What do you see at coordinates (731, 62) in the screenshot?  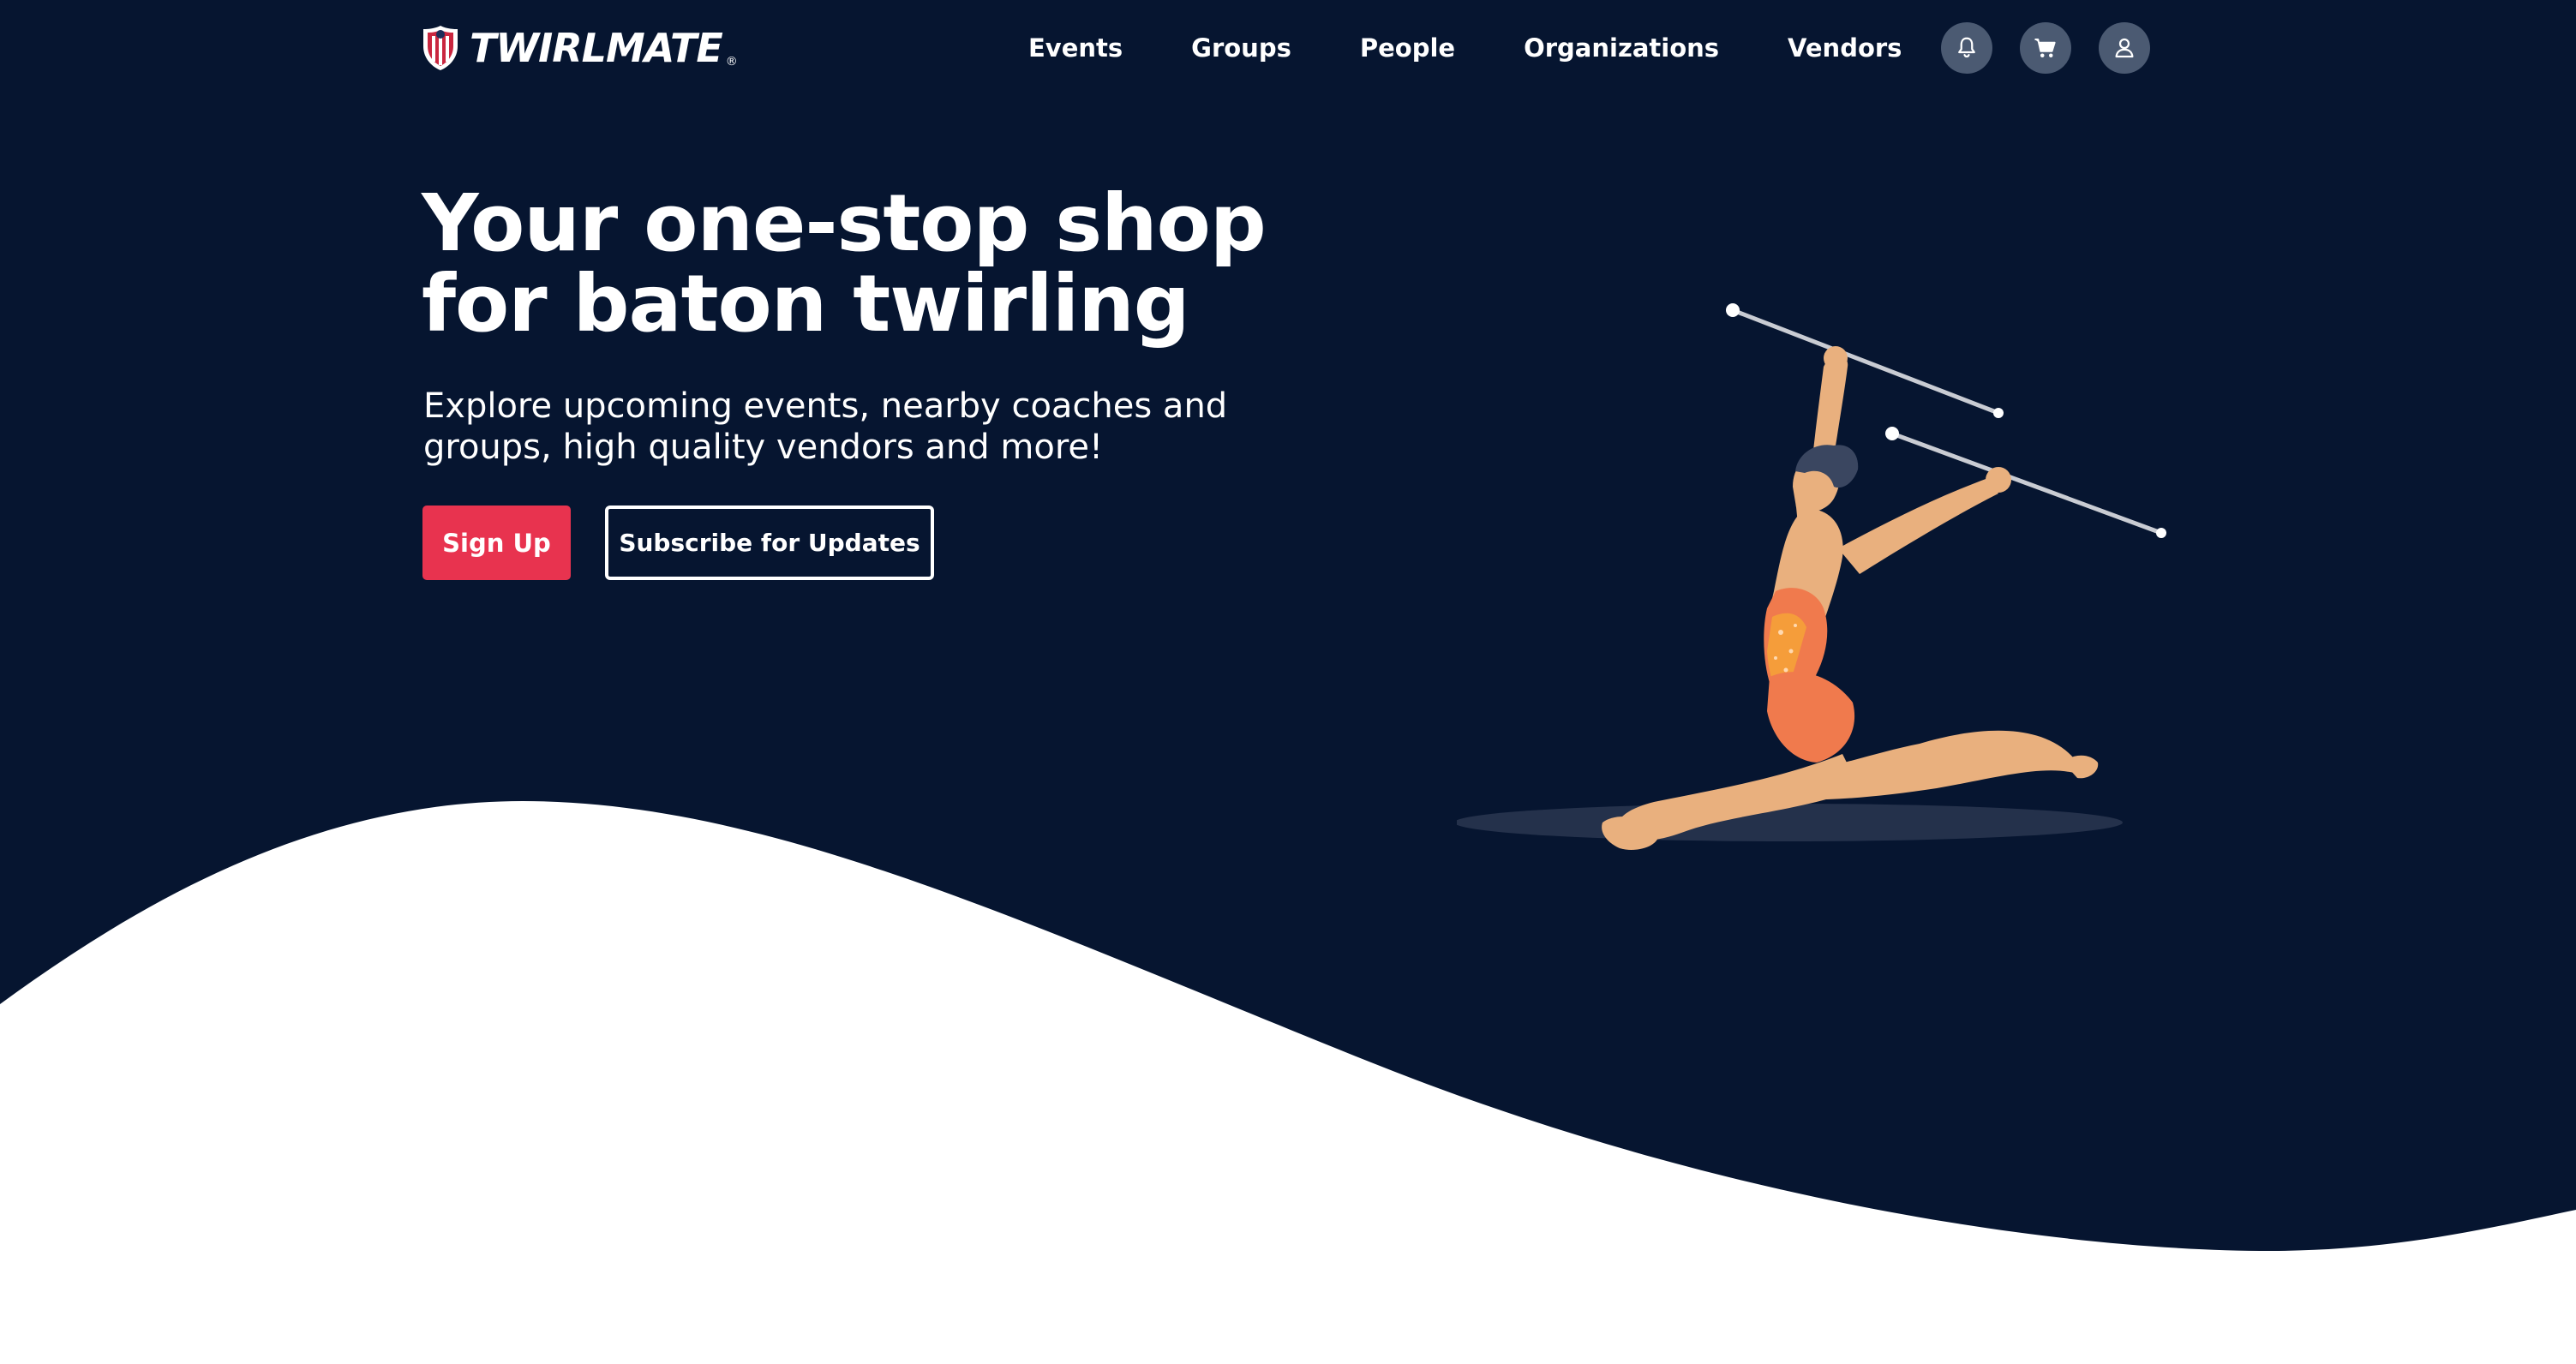 I see `registered-mark: ®` at bounding box center [731, 62].